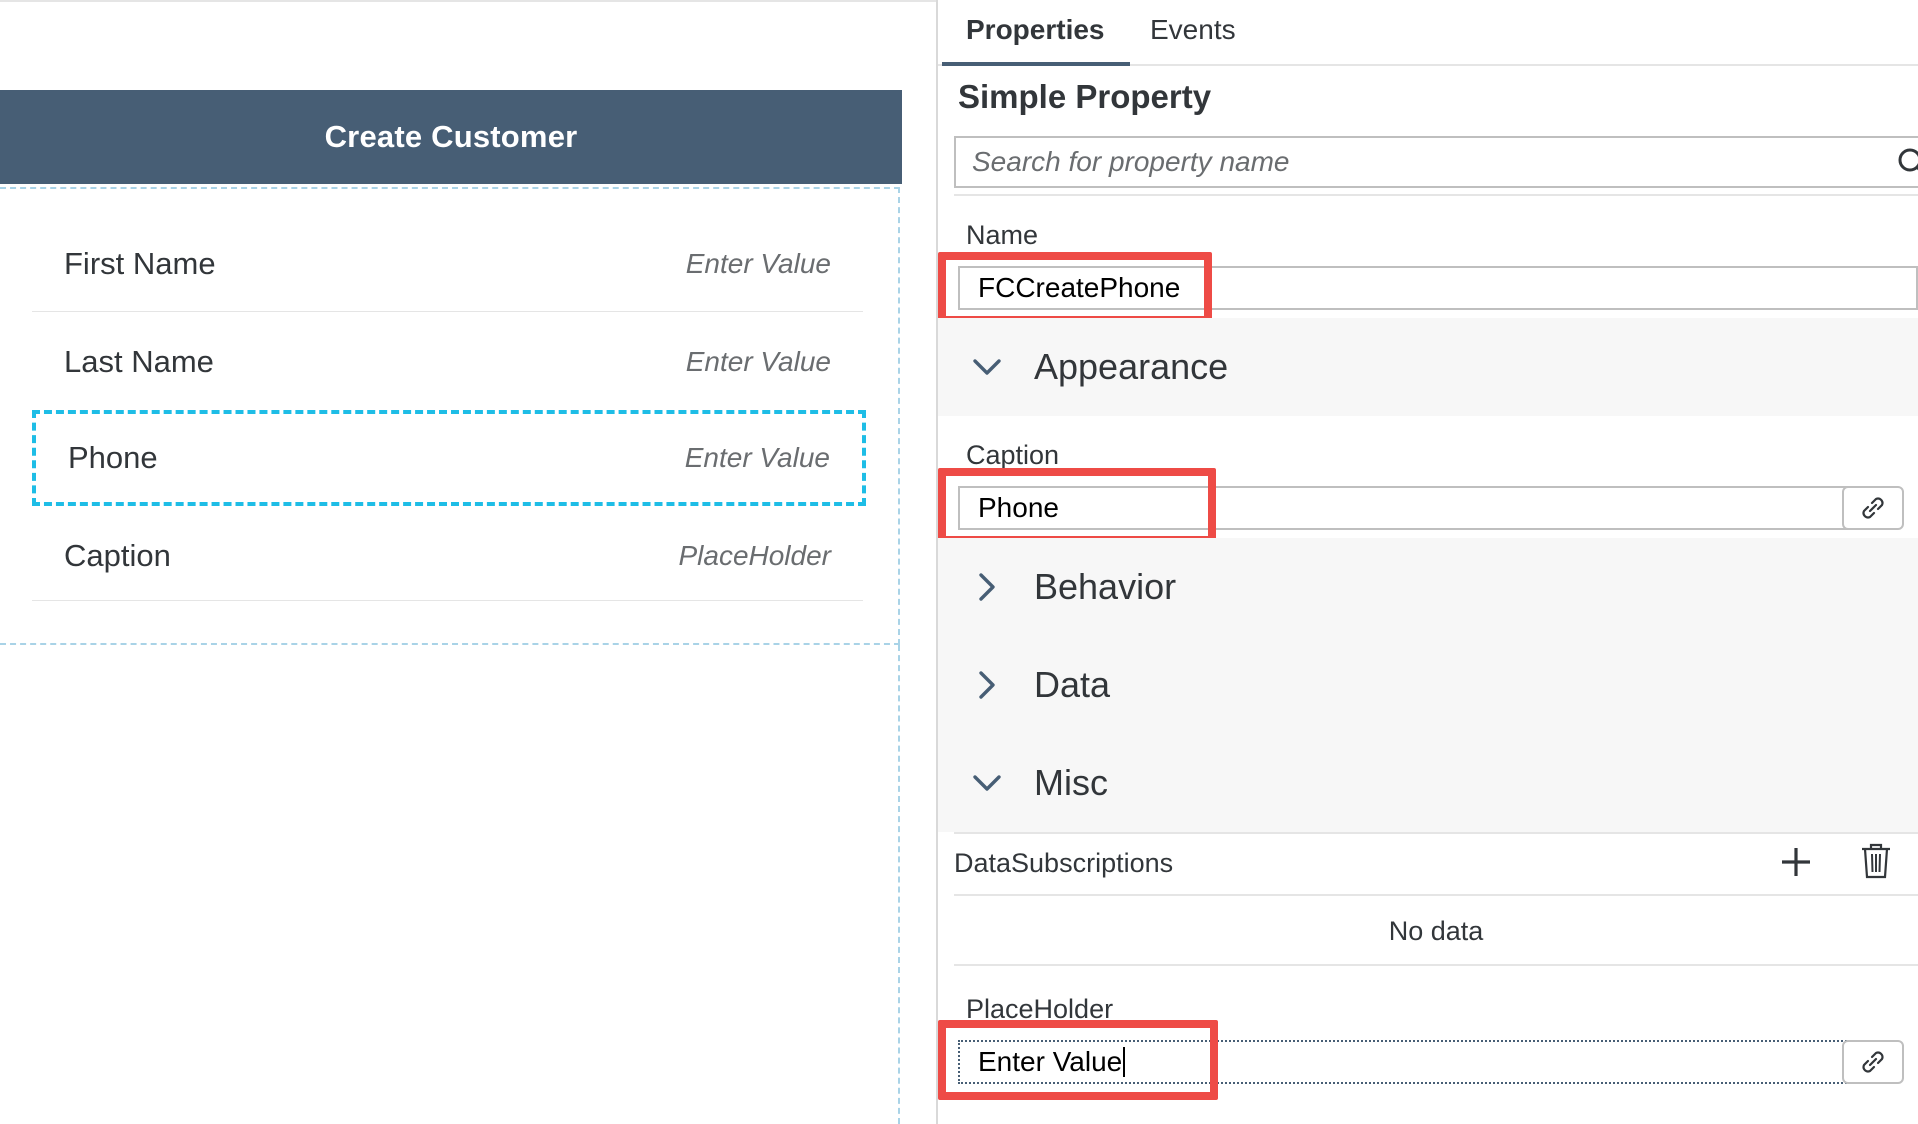 This screenshot has height=1124, width=1918. Describe the element at coordinates (1907, 163) in the screenshot. I see `search-icon` at that location.